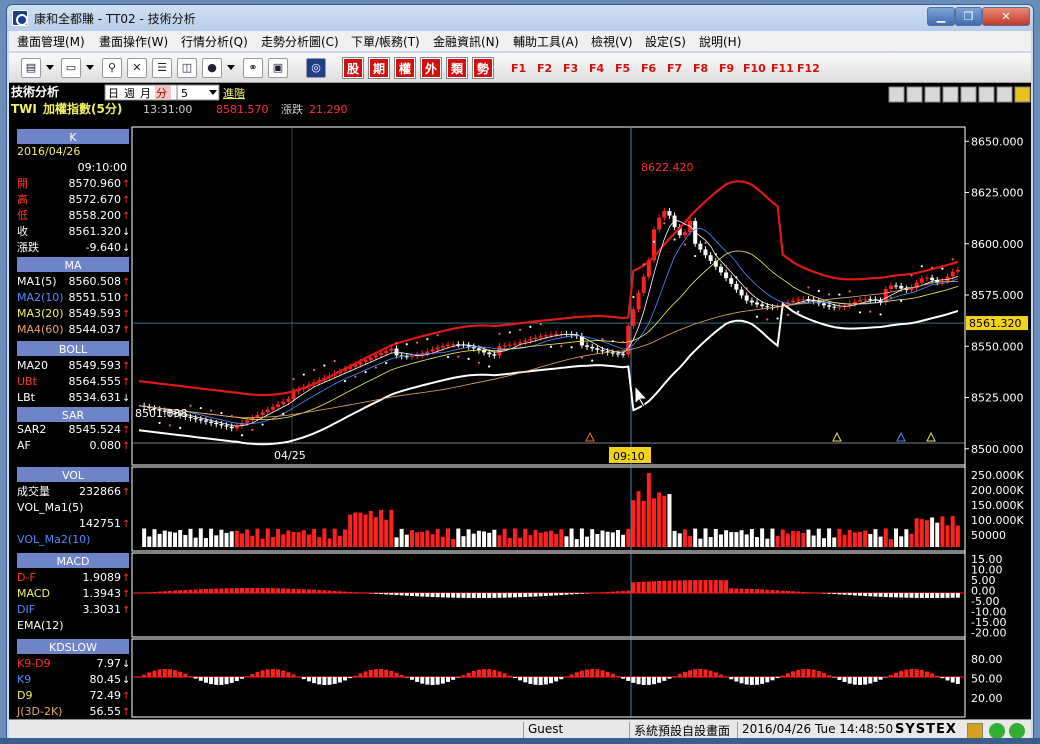 This screenshot has height=744, width=1040. What do you see at coordinates (754, 68) in the screenshot?
I see `f10-button: F10` at bounding box center [754, 68].